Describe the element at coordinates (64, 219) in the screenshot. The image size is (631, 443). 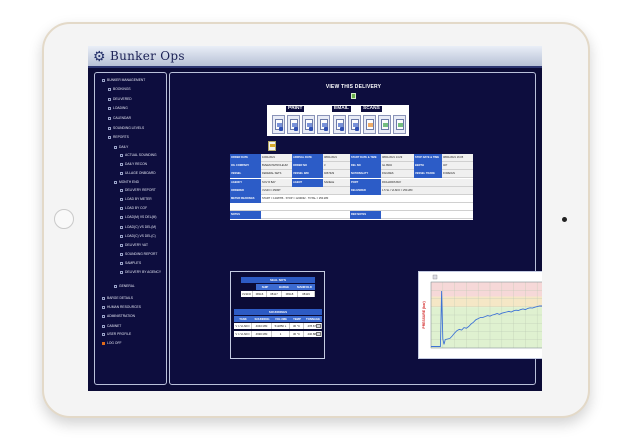
I see `home-button` at that location.